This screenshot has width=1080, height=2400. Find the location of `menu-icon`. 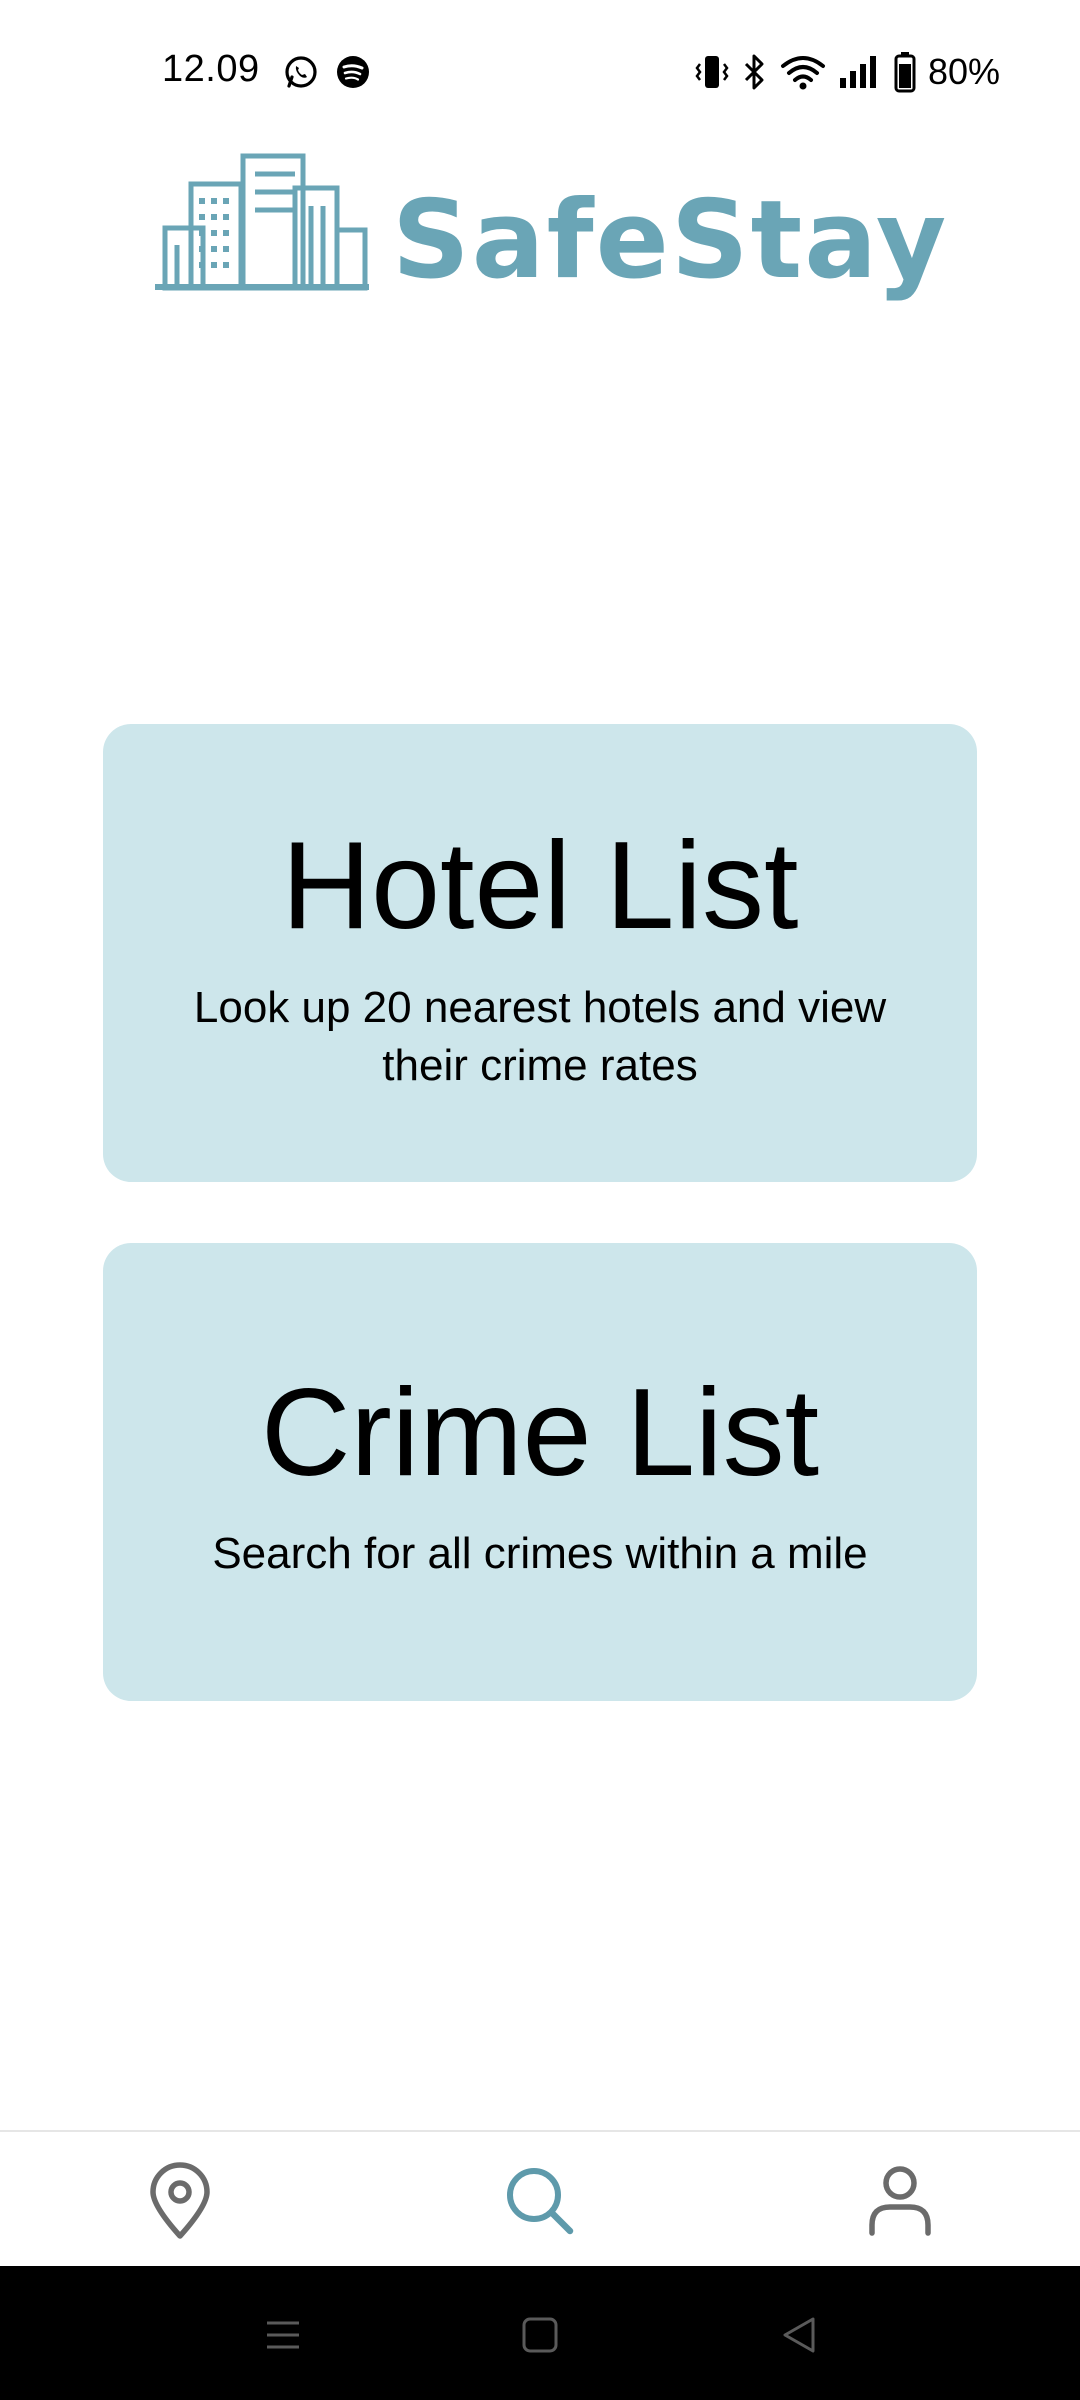

menu-icon is located at coordinates (283, 2335).